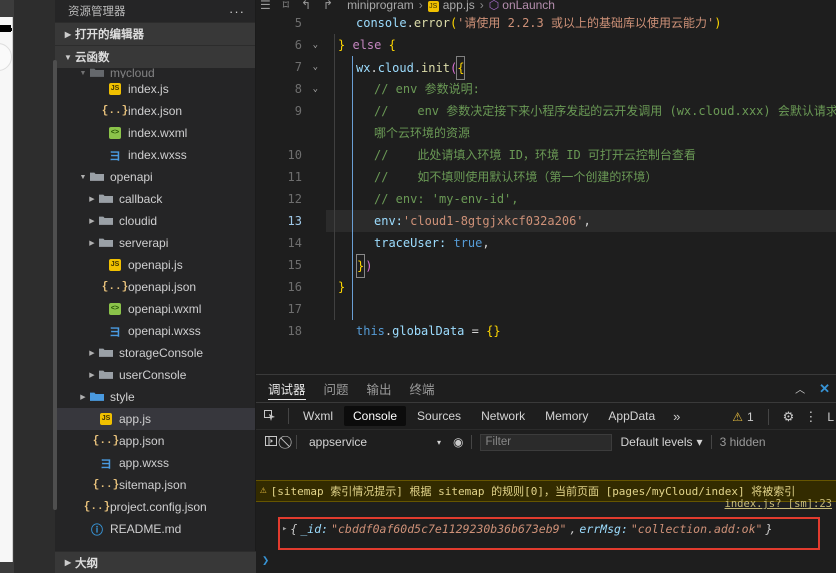 The height and width of the screenshot is (573, 836). I want to click on live-expression-icon: ◉, so click(458, 442).